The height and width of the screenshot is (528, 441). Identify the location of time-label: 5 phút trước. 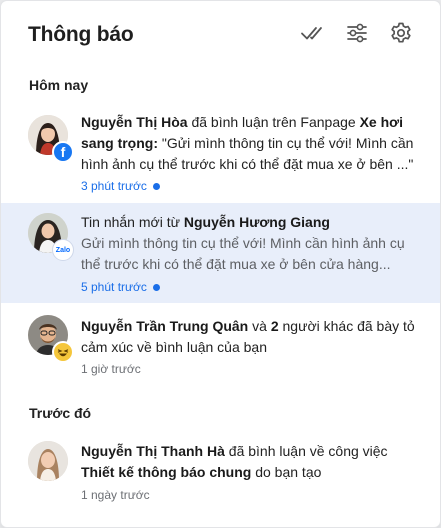
(114, 287).